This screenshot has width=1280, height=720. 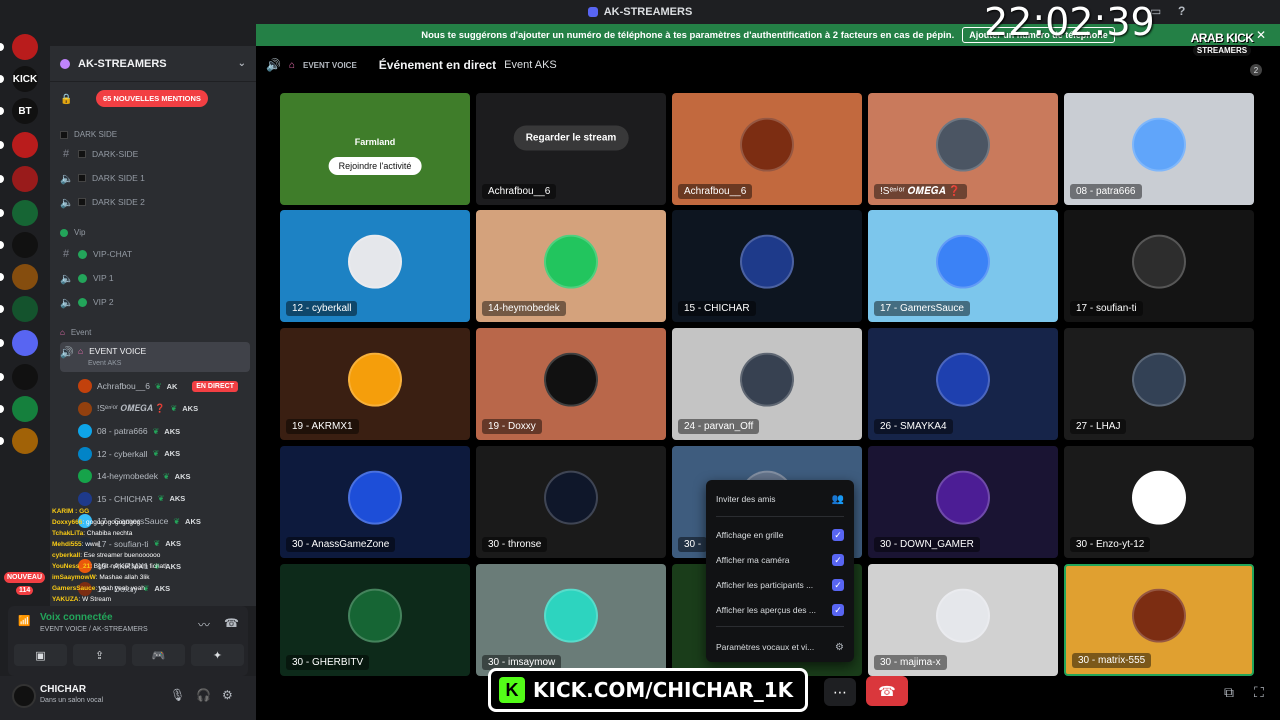 What do you see at coordinates (840, 692) in the screenshot?
I see `more-options-button: ⋯` at bounding box center [840, 692].